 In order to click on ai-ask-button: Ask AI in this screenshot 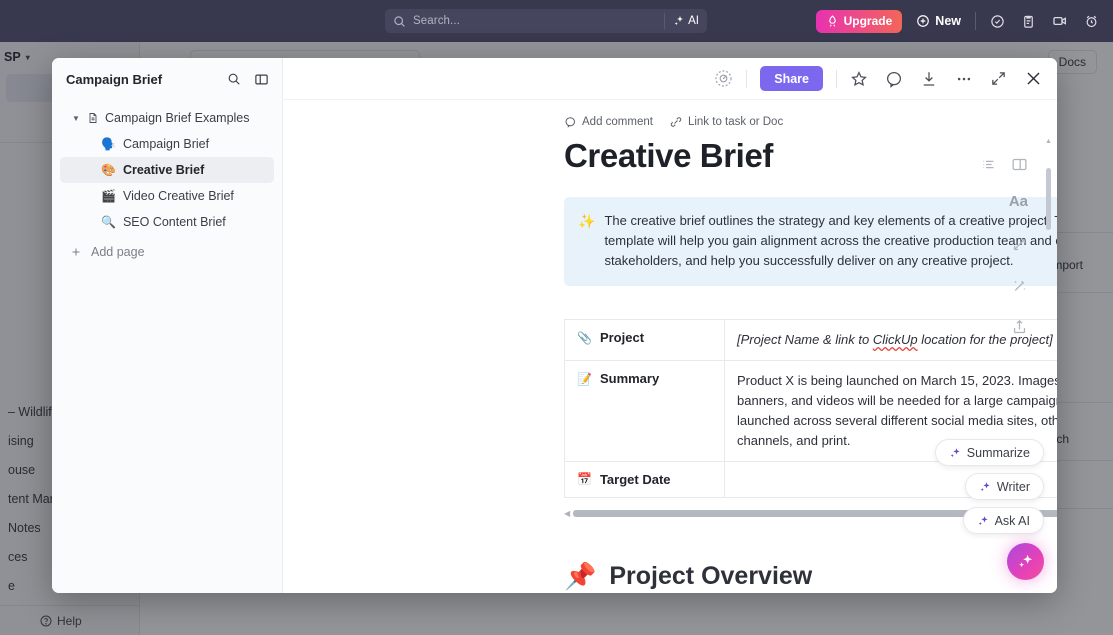, I will do `click(1003, 520)`.